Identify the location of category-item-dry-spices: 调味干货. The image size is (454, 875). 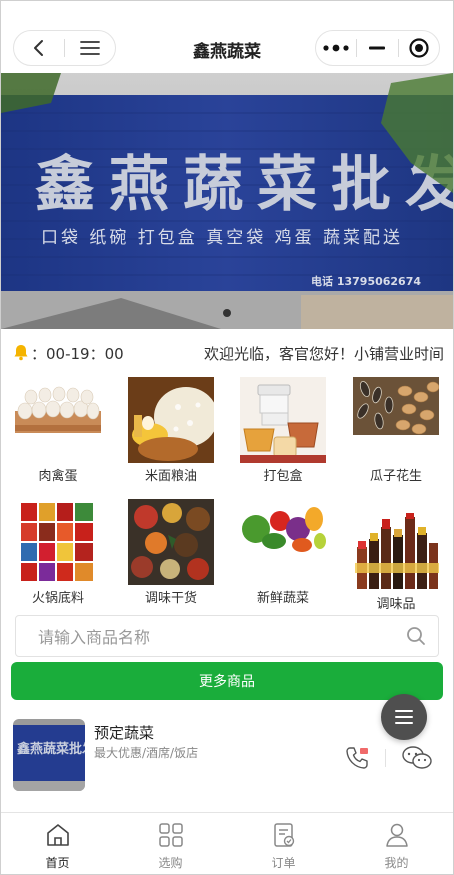
(164, 557).